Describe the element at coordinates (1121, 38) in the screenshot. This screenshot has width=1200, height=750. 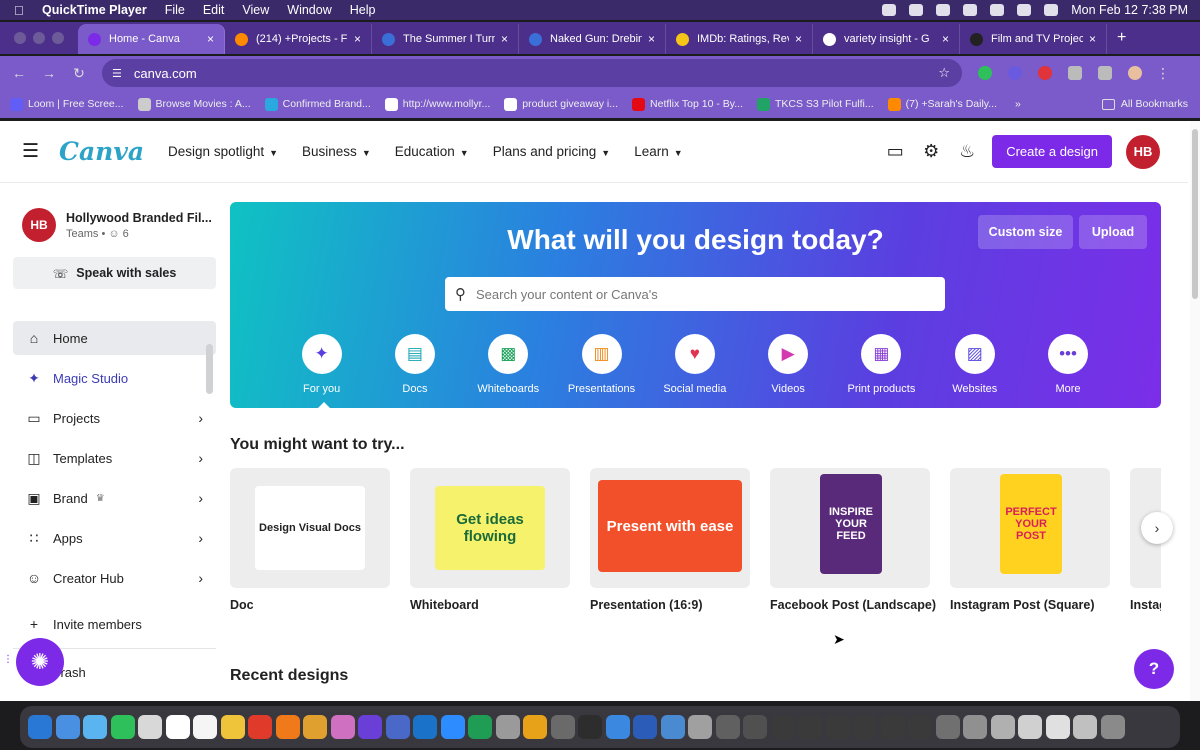
I see `new-tab-button: +` at that location.